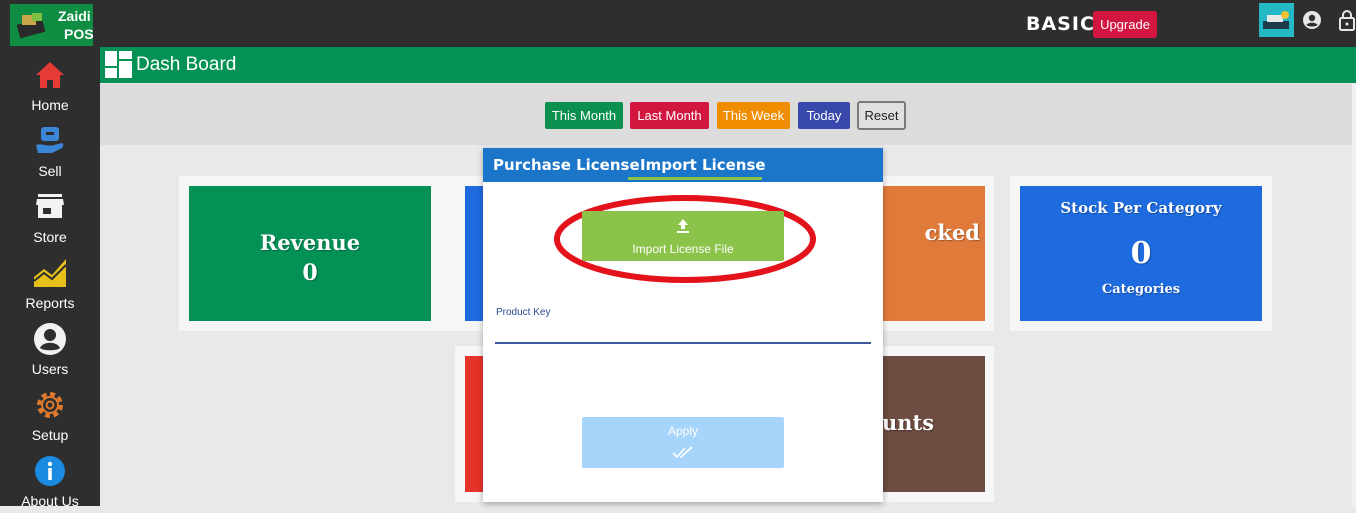  I want to click on card-6: unts, so click(933, 424).